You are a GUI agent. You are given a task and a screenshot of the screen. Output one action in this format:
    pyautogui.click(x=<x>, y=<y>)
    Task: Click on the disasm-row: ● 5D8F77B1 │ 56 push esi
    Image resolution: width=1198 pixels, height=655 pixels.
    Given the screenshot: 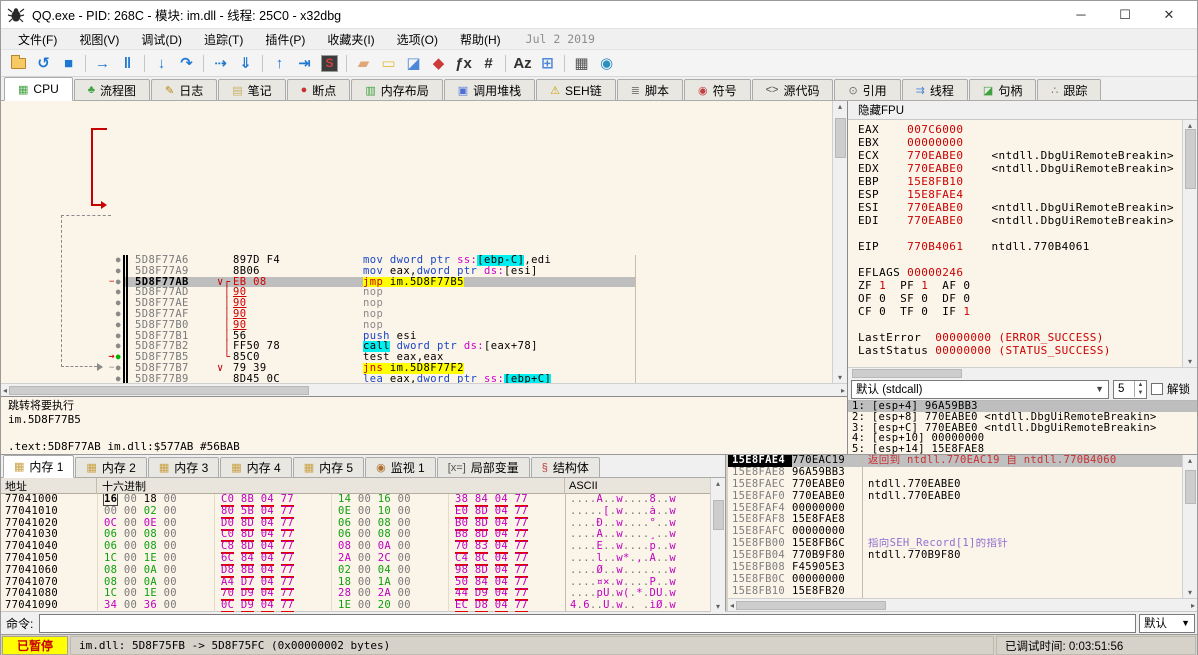 What is the action you would take?
    pyautogui.click(x=416, y=336)
    